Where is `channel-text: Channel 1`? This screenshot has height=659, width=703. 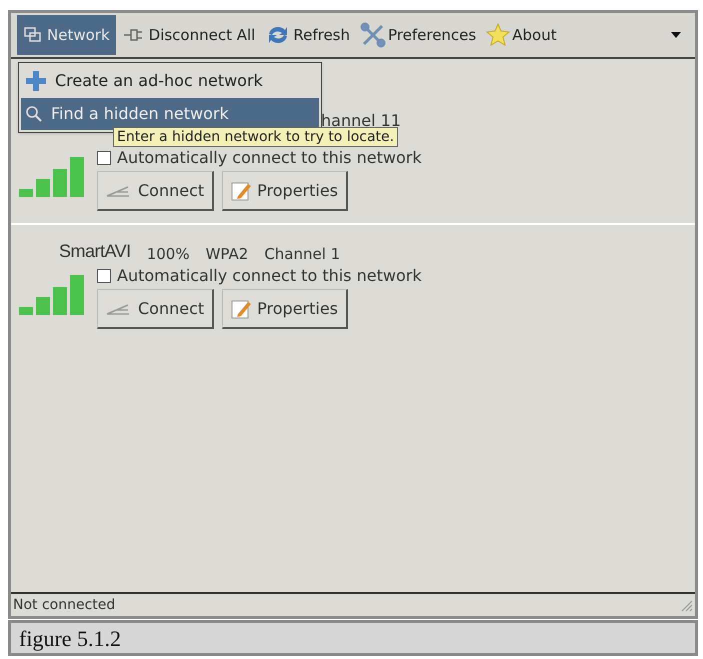
channel-text: Channel 1 is located at coordinates (302, 254).